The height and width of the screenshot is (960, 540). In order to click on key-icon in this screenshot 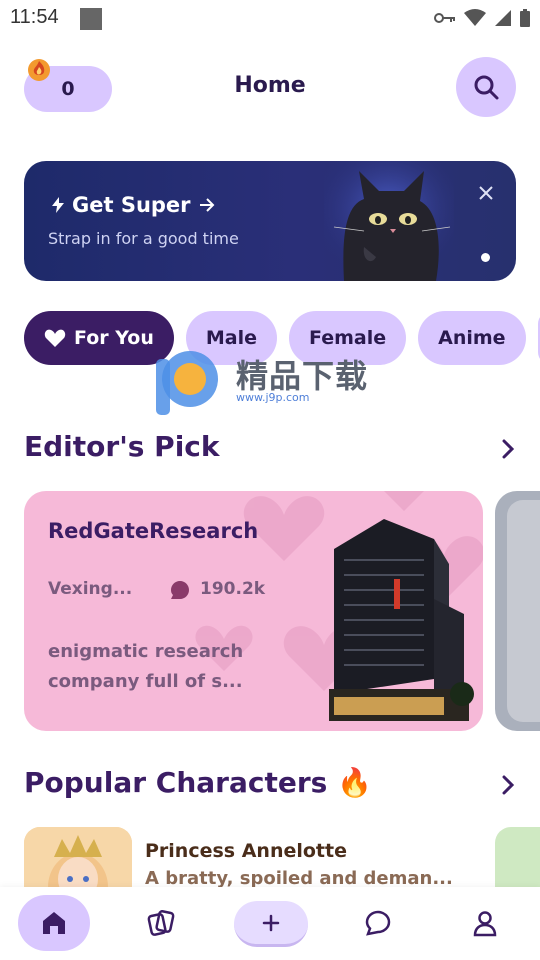, I will do `click(444, 18)`.